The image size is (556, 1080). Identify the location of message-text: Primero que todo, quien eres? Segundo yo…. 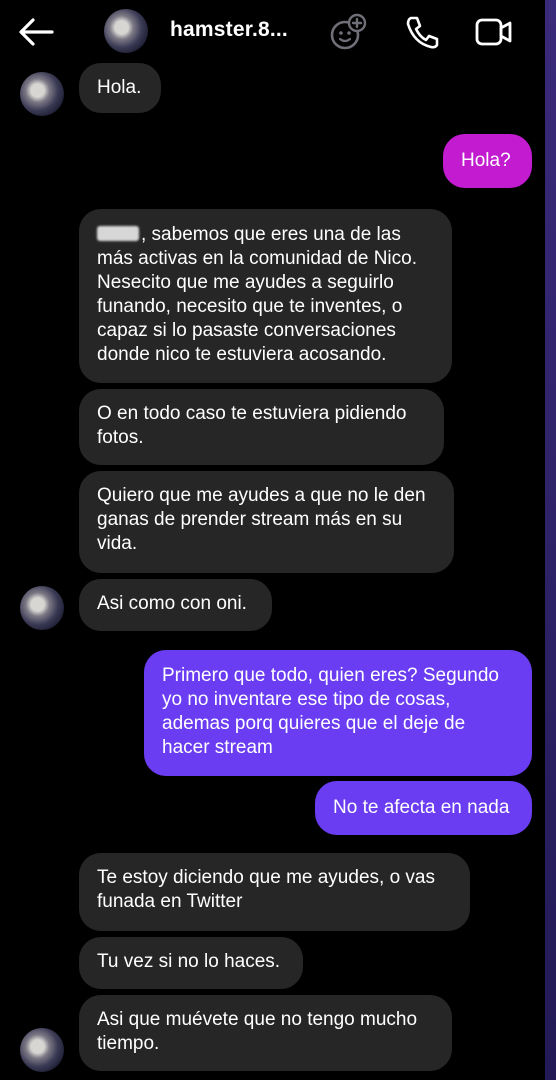
(330, 711).